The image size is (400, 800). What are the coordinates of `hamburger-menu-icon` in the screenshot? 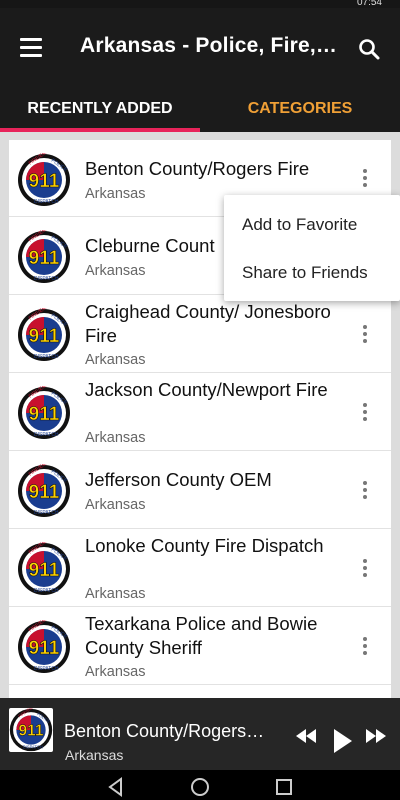 It's located at (31, 47).